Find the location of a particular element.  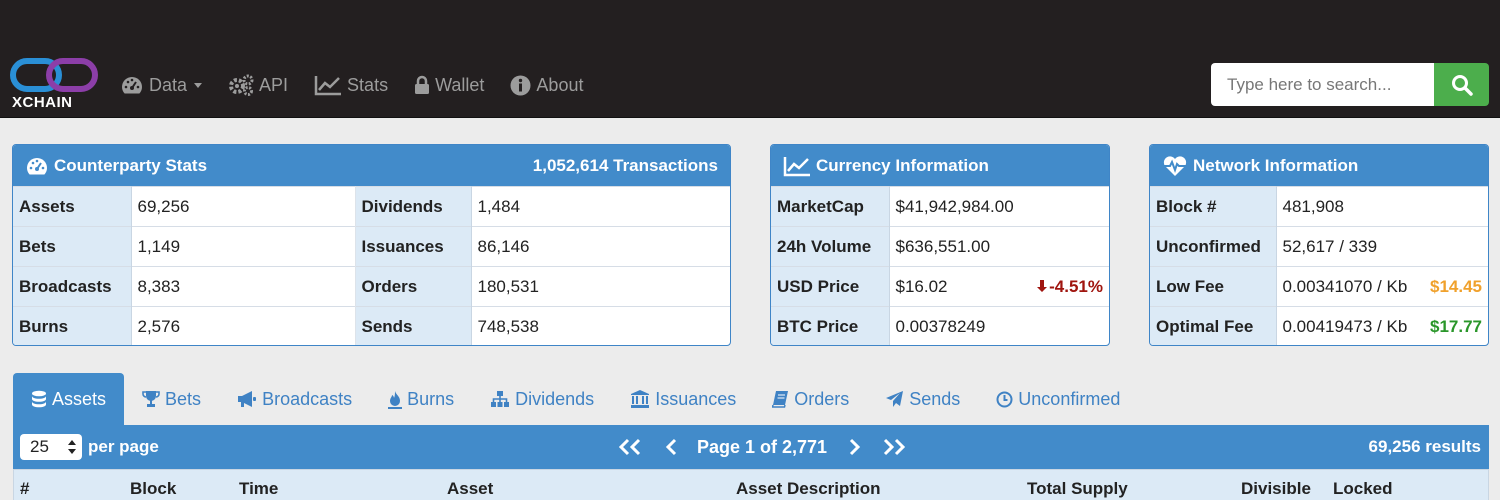

tab-dividends: Dividends is located at coordinates (542, 399).